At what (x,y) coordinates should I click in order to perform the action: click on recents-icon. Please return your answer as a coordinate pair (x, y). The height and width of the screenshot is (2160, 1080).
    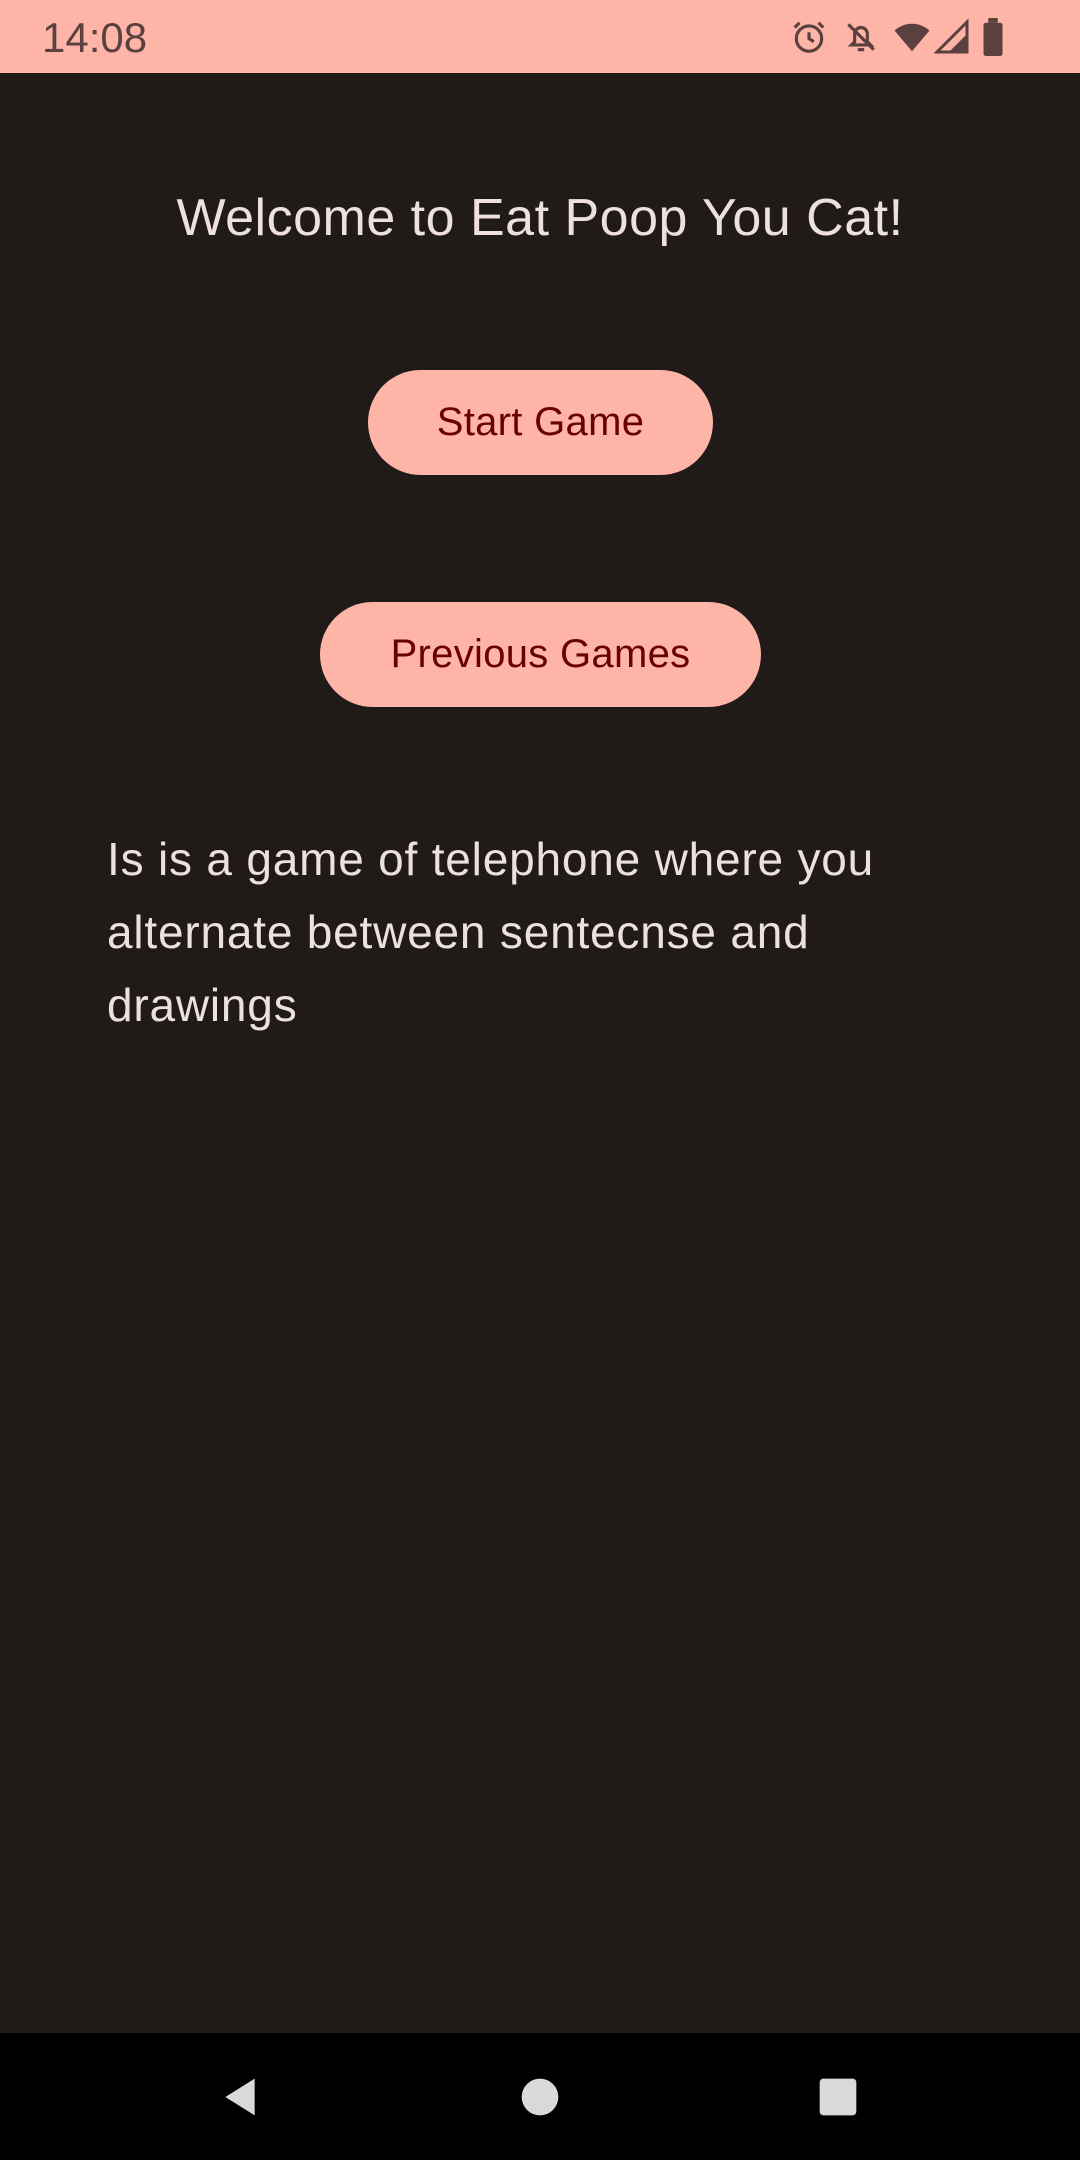
    Looking at the image, I should click on (838, 2097).